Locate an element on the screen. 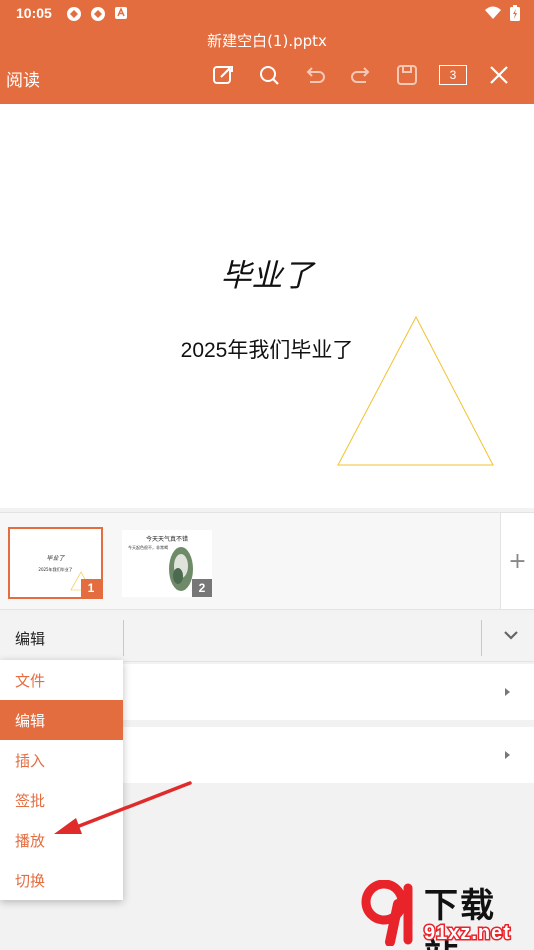 The width and height of the screenshot is (534, 950). slide-thumbnail-strip: 毕业了 2025年我们毕业了 1 今天天气真不错 今天起色很不，非常喝 2 + is located at coordinates (267, 561).